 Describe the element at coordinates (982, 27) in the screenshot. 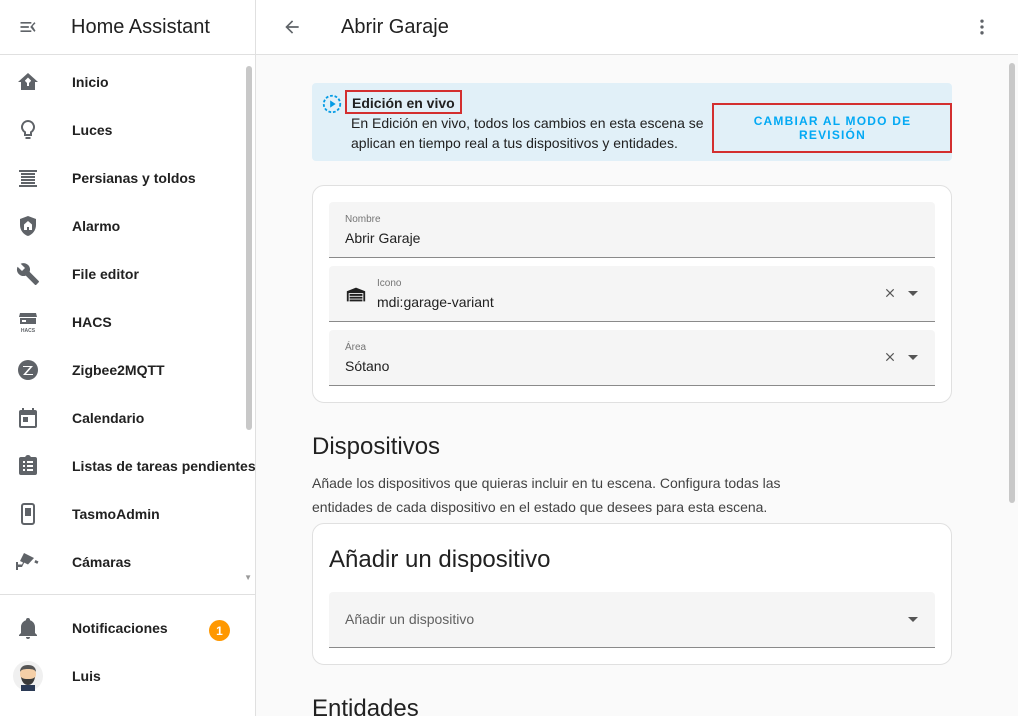

I see `more-vertical-icon` at that location.